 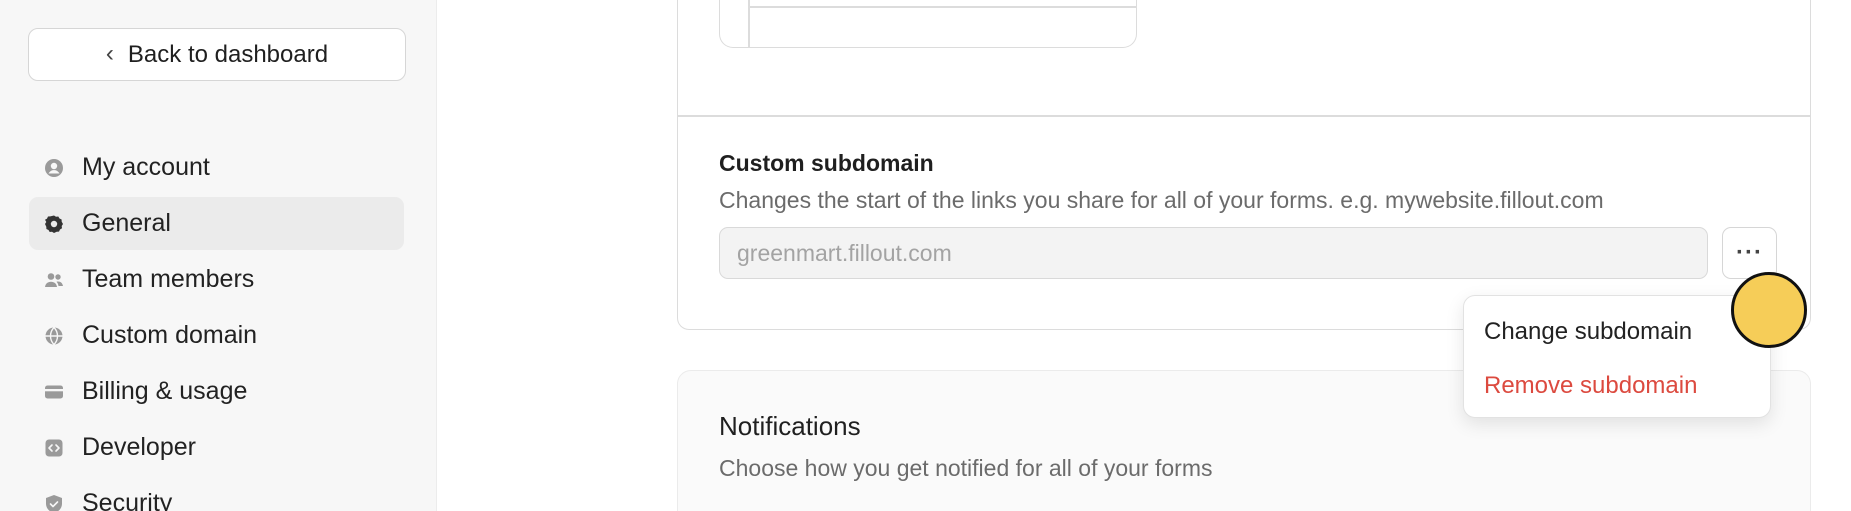 I want to click on sidebar-item-my-account: My account, so click(x=216, y=167).